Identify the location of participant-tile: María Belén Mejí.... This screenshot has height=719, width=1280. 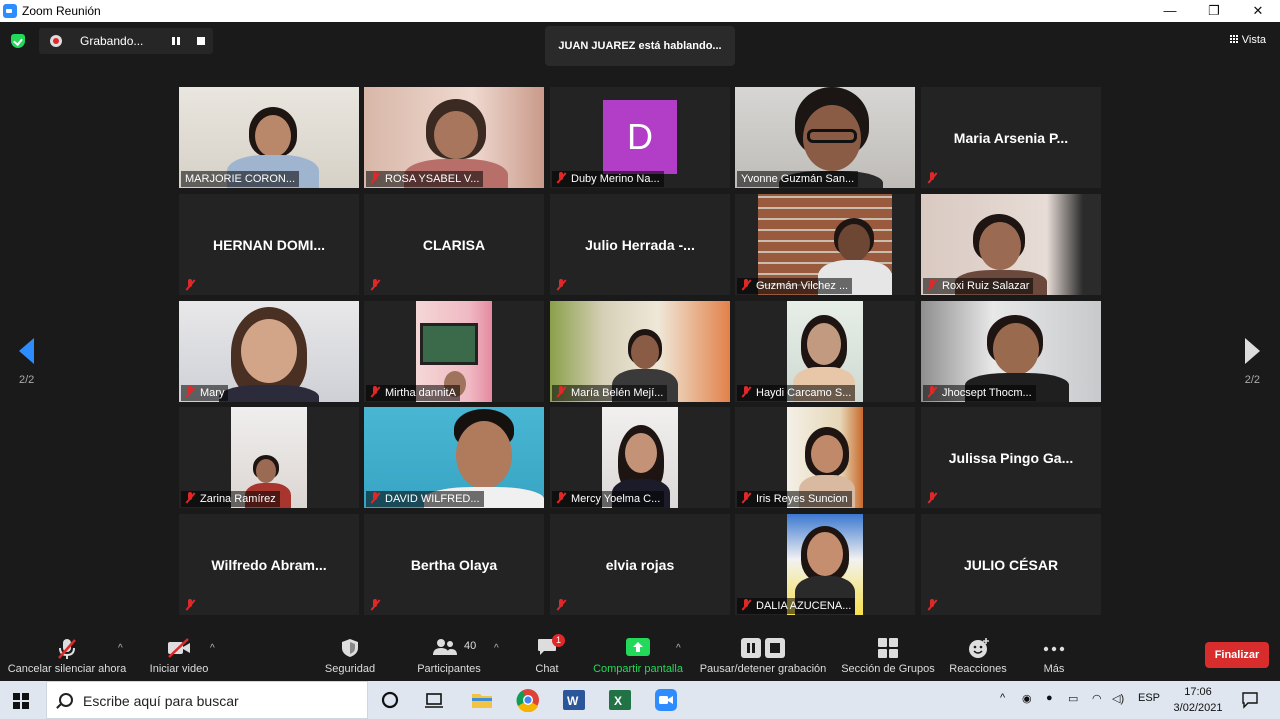
(640, 351).